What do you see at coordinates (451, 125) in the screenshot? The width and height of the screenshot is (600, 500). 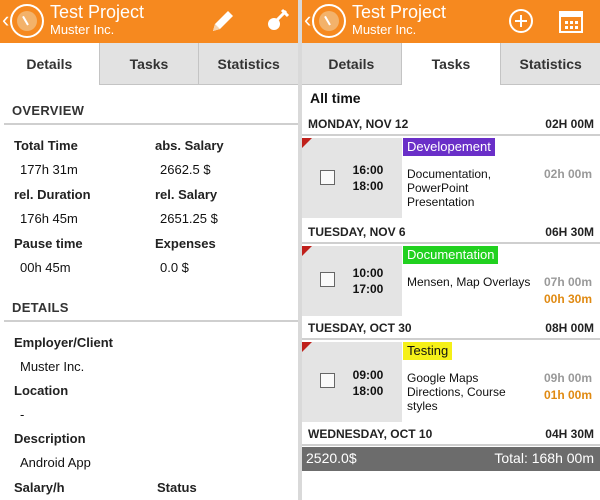 I see `day-header: MONDAY, NOV 12 02H 00M` at bounding box center [451, 125].